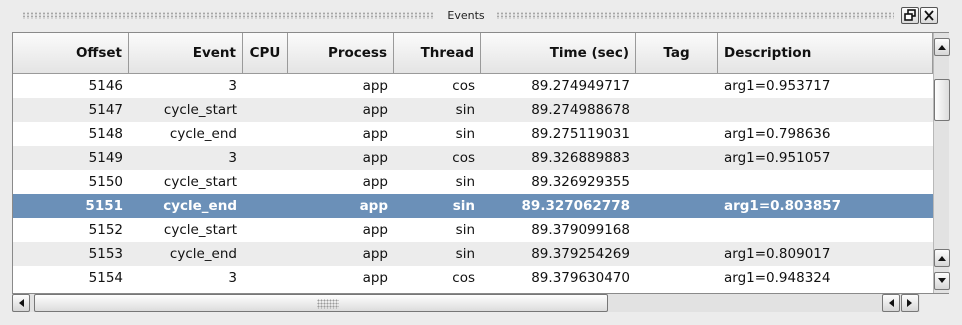 Image resolution: width=962 pixels, height=325 pixels. I want to click on table-row: 5149 3 app cos 89.326889883 arg1=0.951057, so click(473, 158).